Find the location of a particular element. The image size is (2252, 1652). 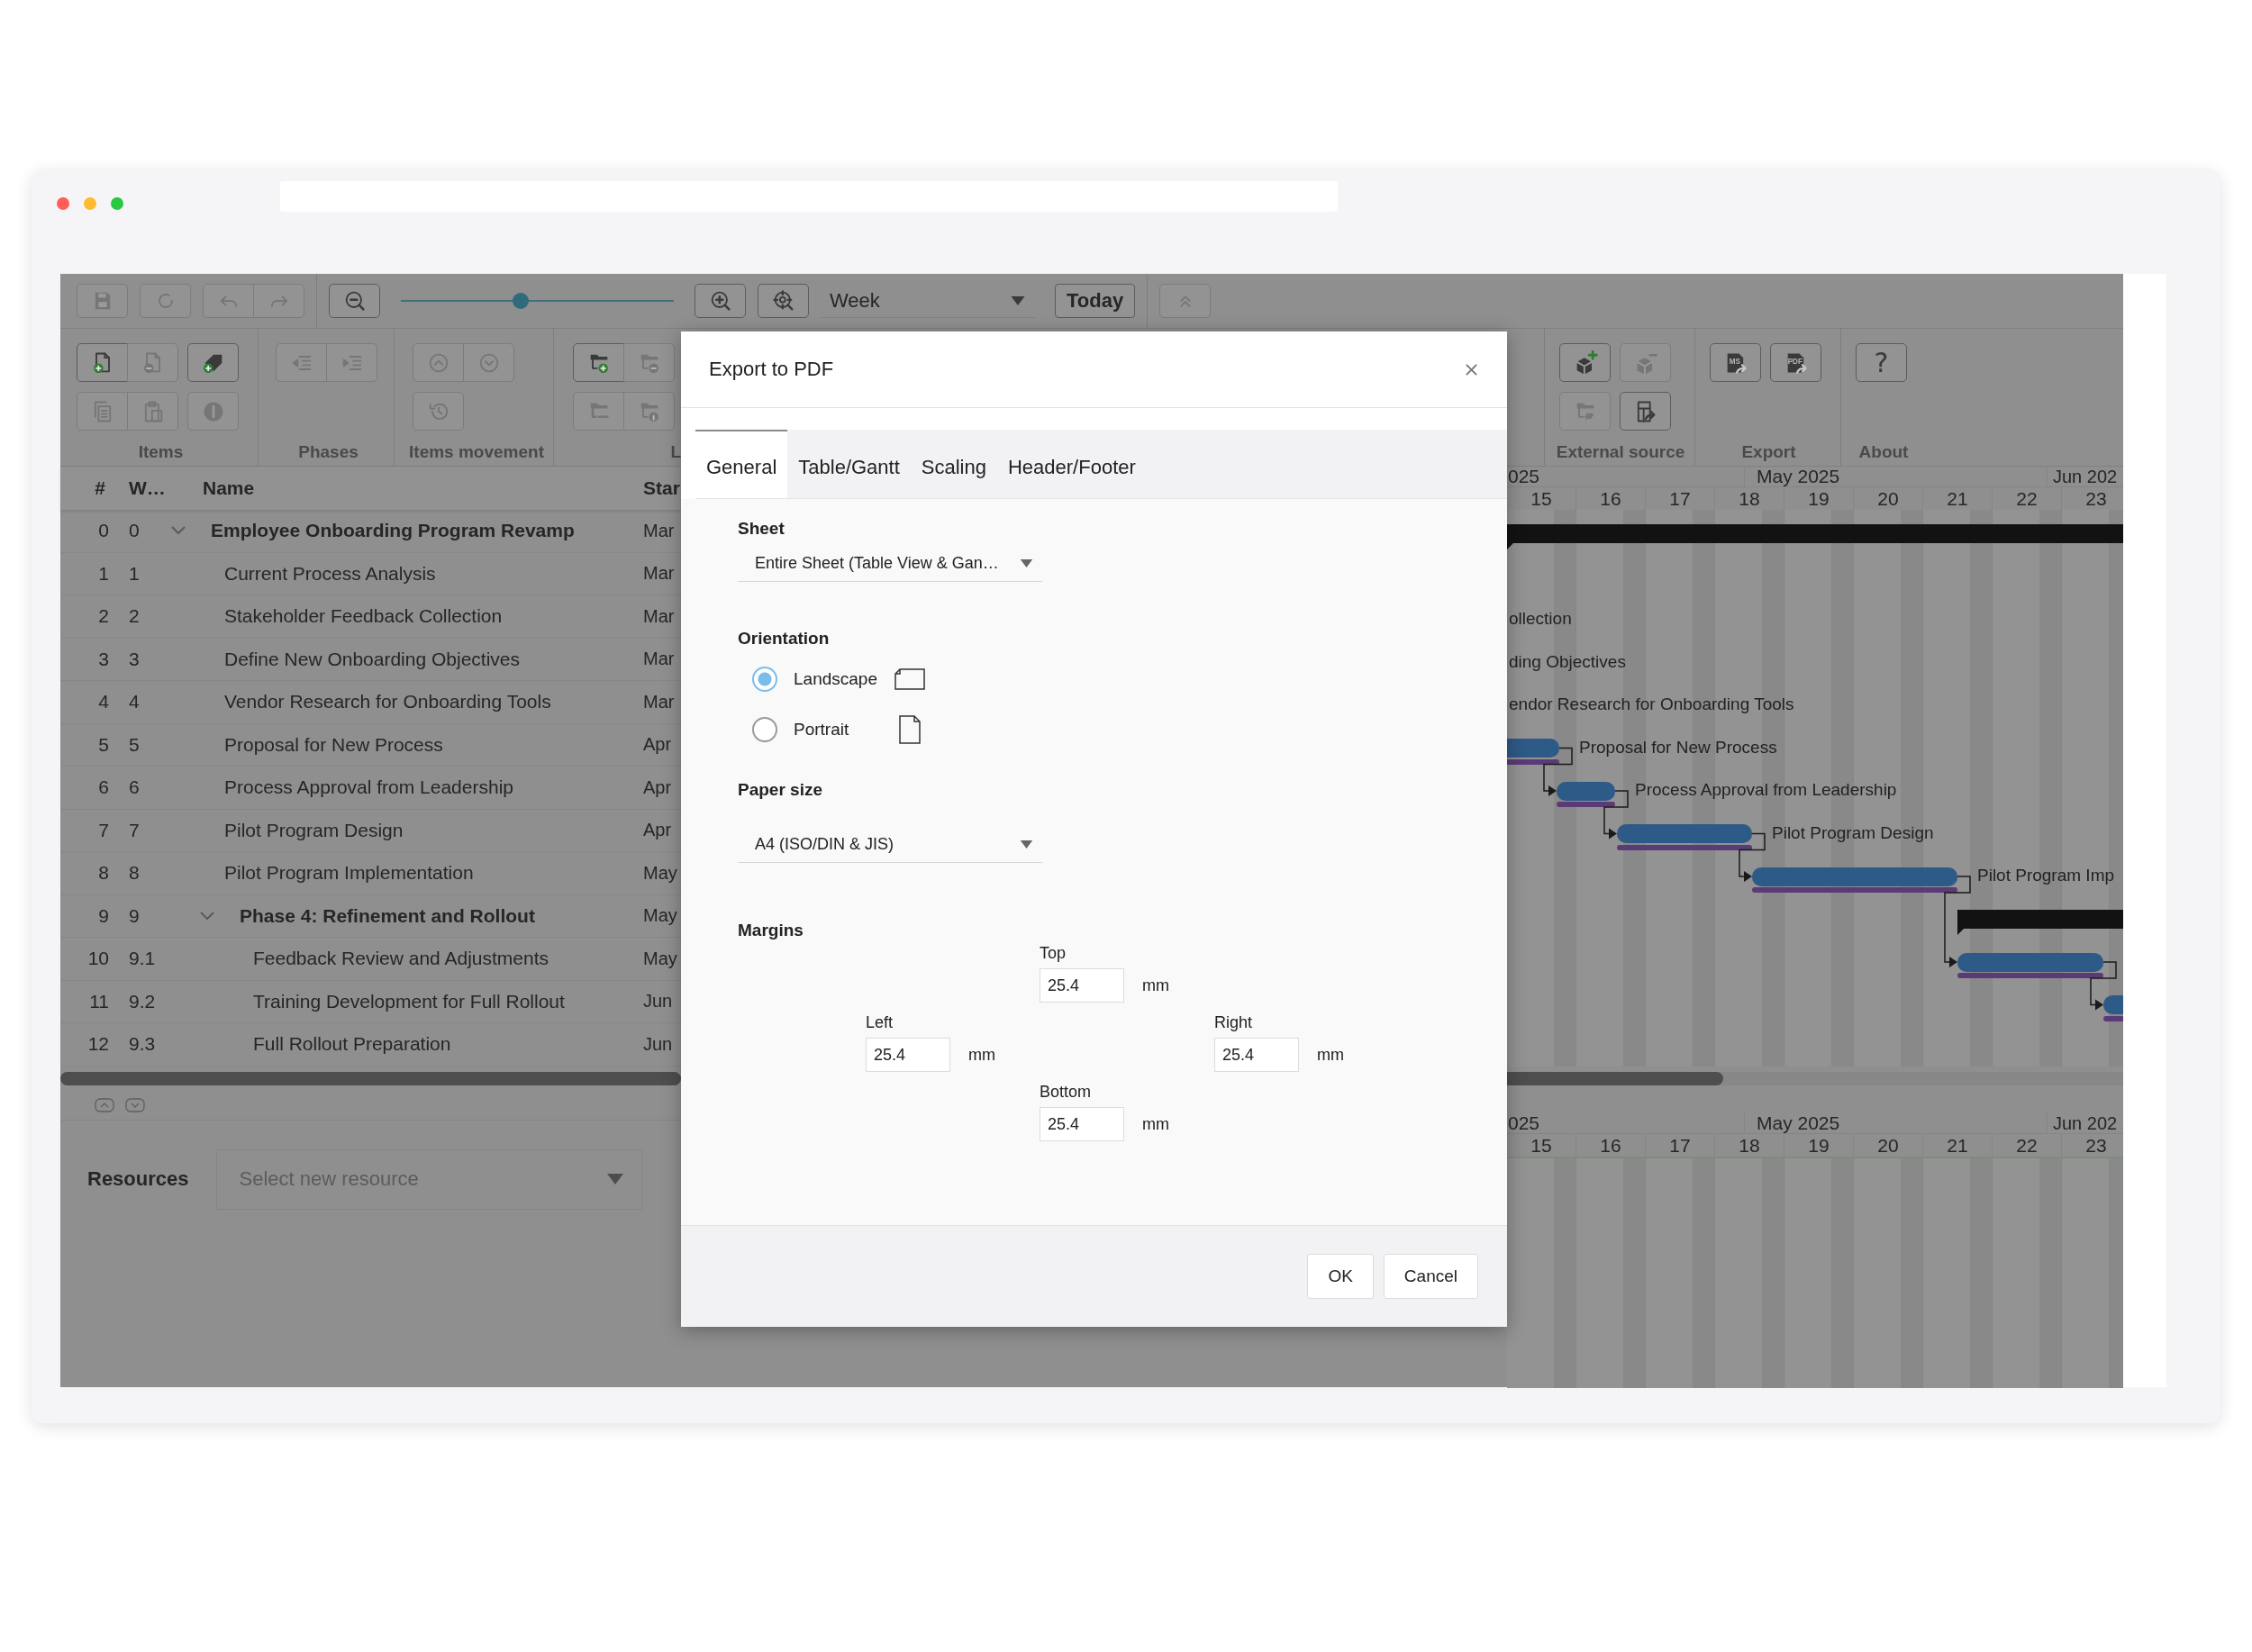

close-icon is located at coordinates (1471, 369).